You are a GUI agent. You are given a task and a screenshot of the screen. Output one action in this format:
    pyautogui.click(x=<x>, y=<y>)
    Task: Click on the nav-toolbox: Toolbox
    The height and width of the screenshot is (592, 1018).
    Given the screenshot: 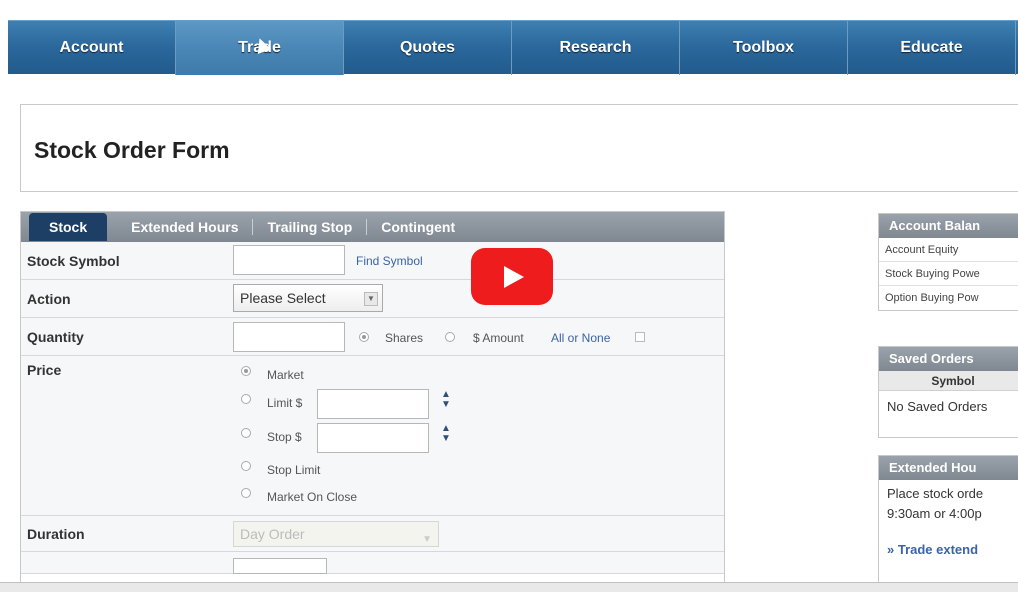 What is the action you would take?
    pyautogui.click(x=764, y=48)
    